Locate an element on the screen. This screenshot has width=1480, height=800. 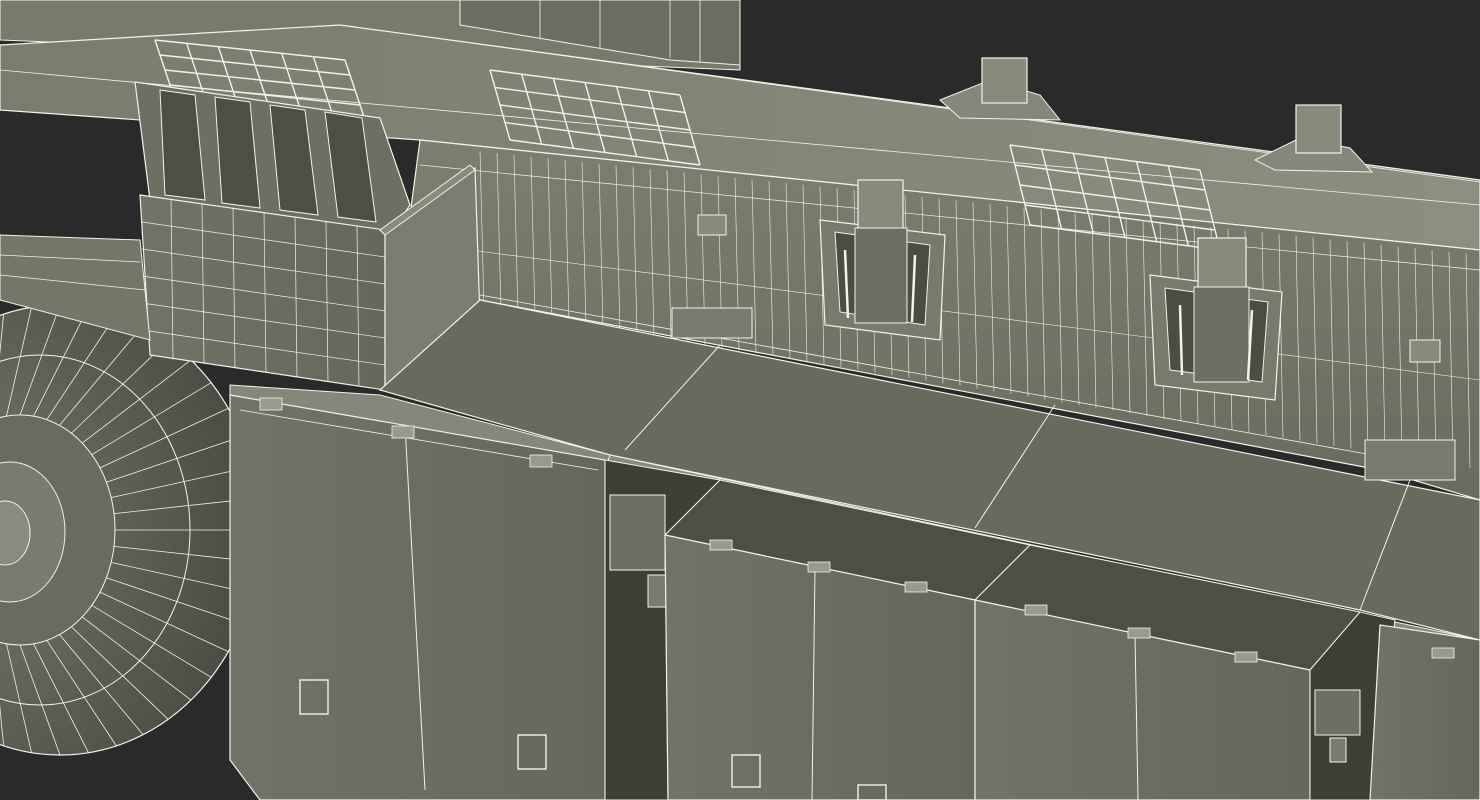
storage-box-left is located at coordinates (417, 597).